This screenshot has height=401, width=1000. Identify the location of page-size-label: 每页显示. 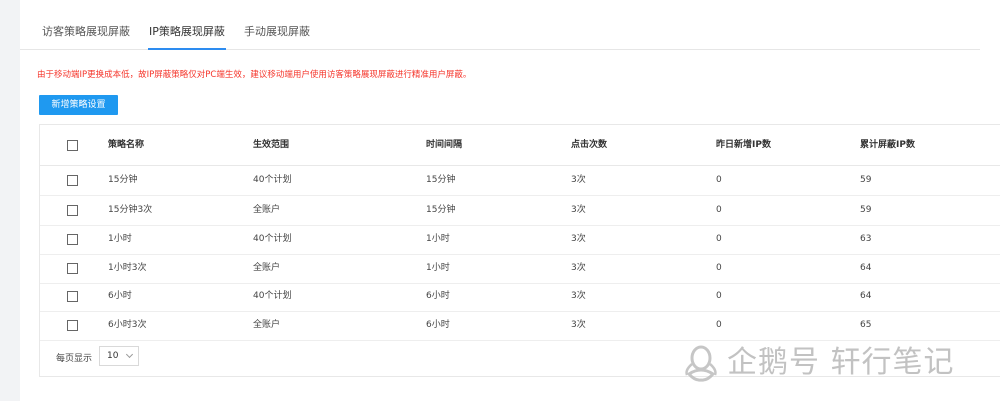
(74, 359).